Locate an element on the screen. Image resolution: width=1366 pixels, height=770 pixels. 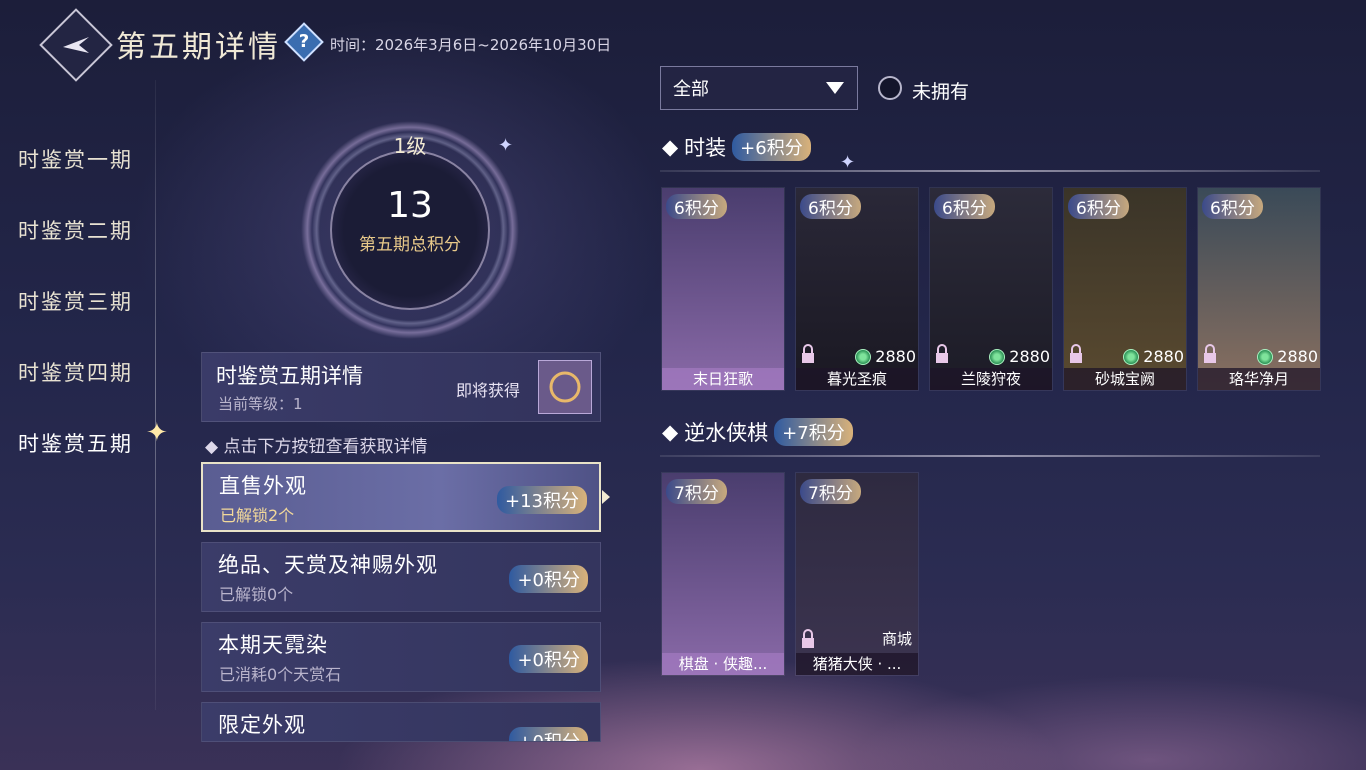
ring-reward-icon is located at coordinates (565, 387).